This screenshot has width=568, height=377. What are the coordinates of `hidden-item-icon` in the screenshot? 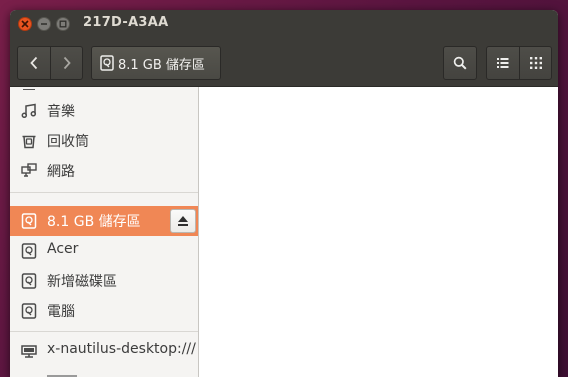 It's located at (29, 88).